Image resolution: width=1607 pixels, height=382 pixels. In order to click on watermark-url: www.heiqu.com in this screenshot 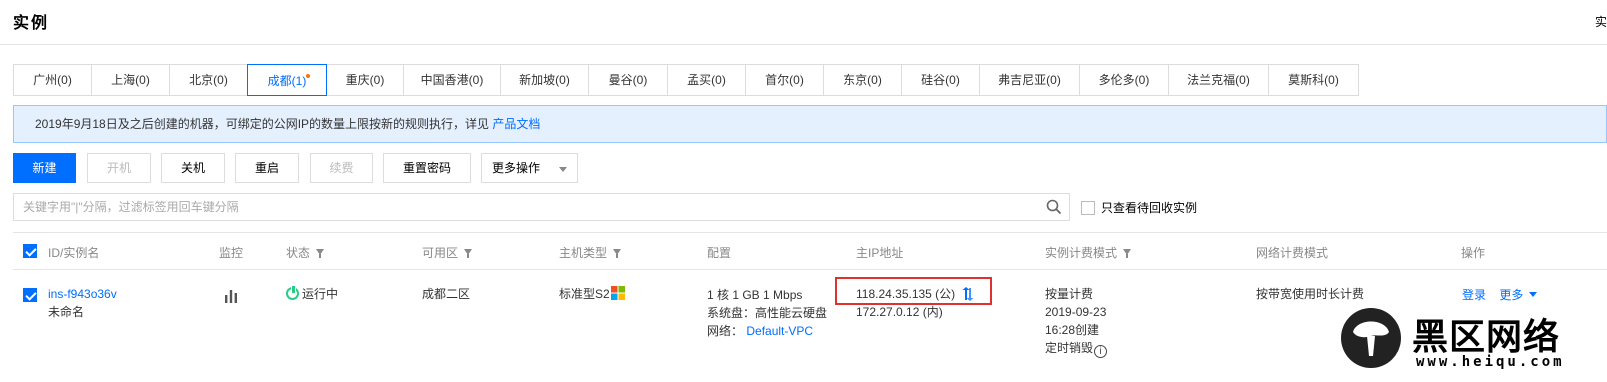, I will do `click(1490, 362)`.